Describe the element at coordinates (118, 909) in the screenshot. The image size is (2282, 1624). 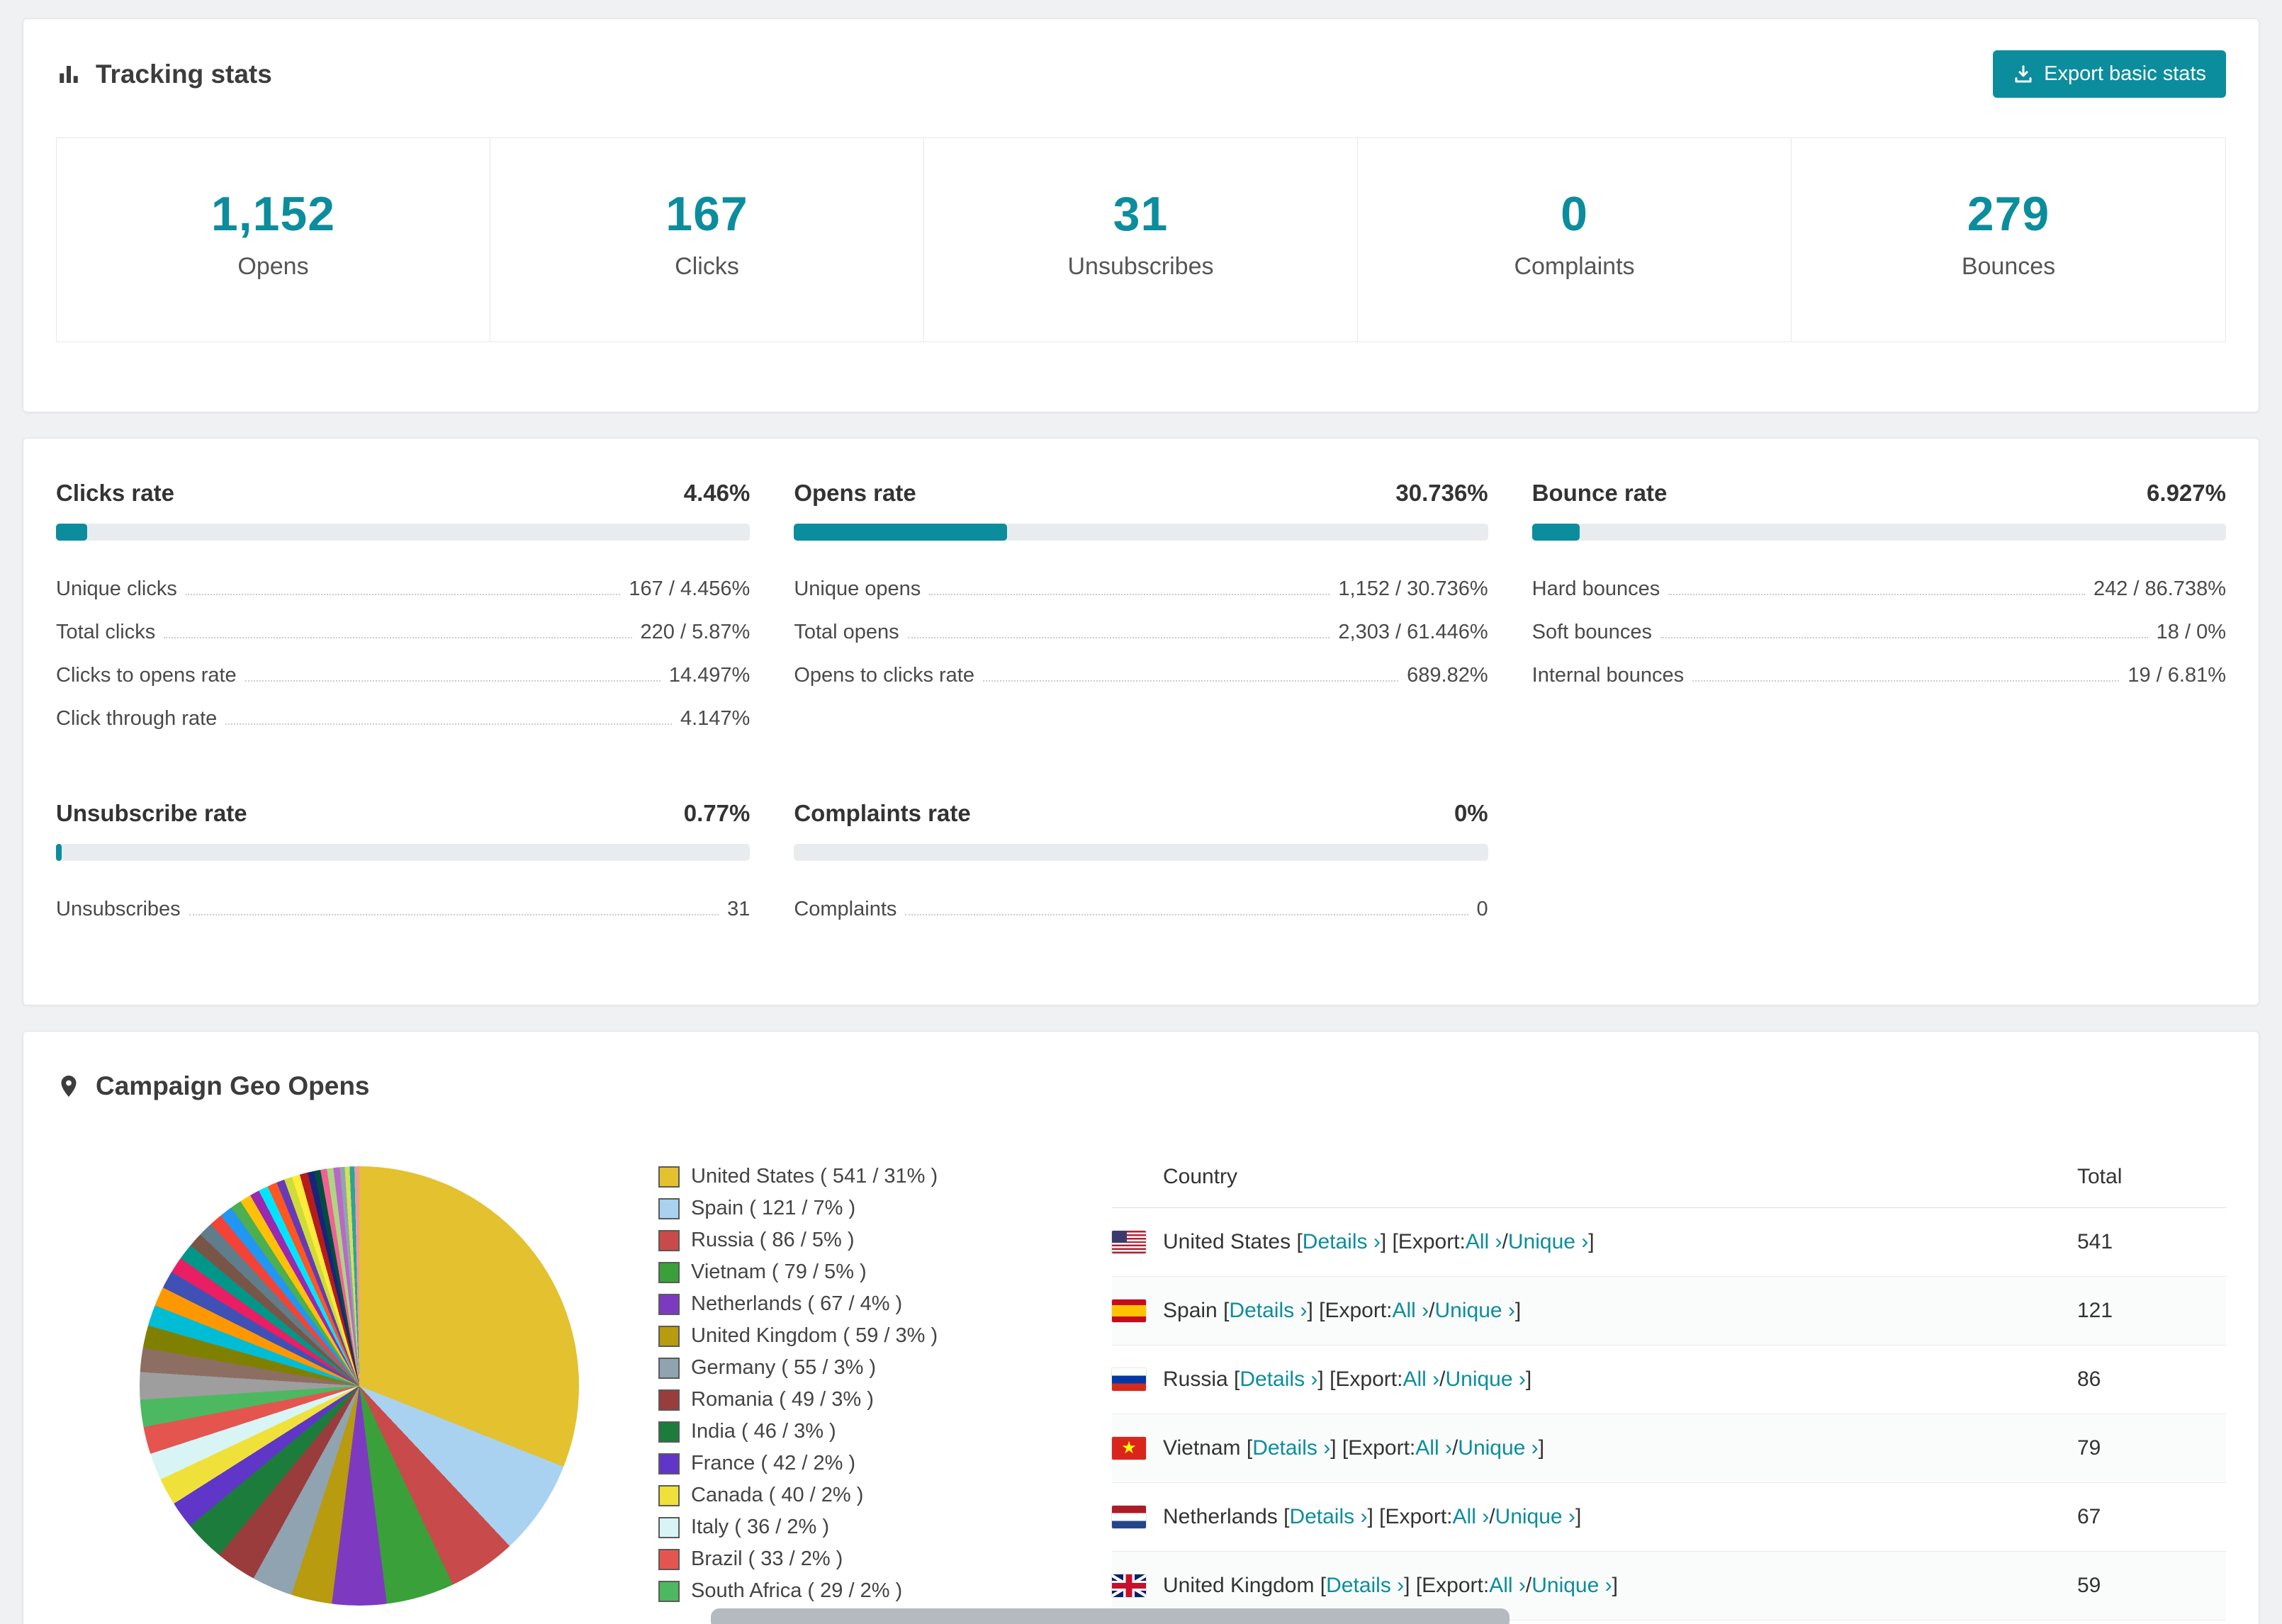
I see `rate-row-label: Unsubscribes` at that location.